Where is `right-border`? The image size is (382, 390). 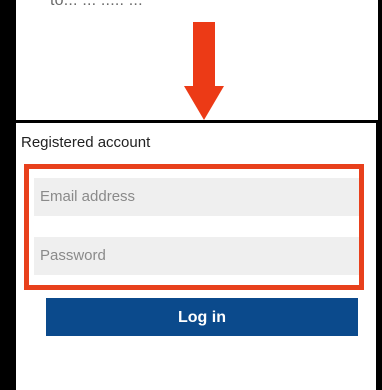 right-border is located at coordinates (379, 255).